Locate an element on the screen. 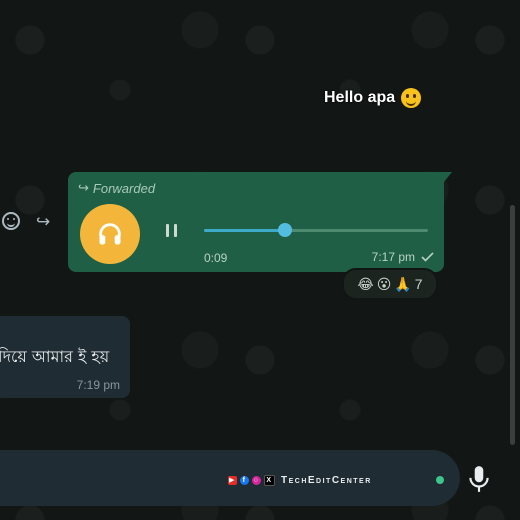 This screenshot has width=520, height=520. voice-message-bubble: ↪ Forwarded 0:09 7:17 pm is located at coordinates (260, 222).